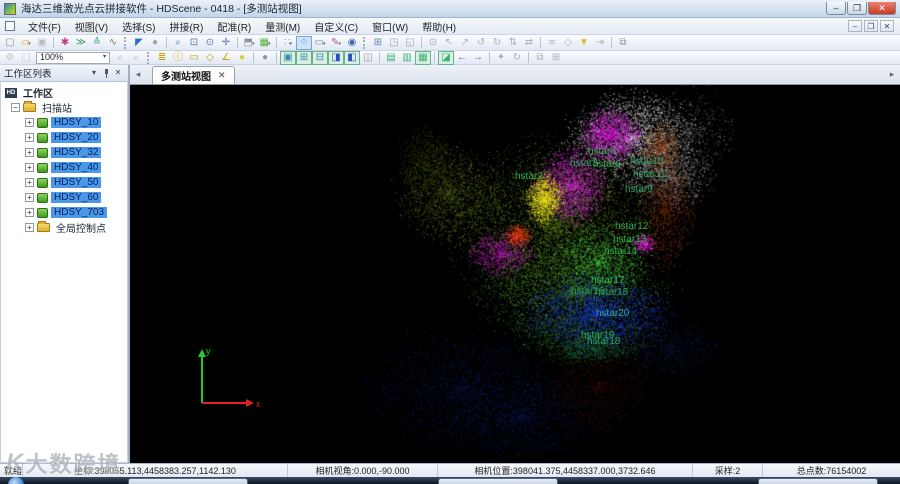 This screenshot has width=900, height=484. Describe the element at coordinates (265, 58) in the screenshot. I see `sphere-view-icon: ●` at that location.